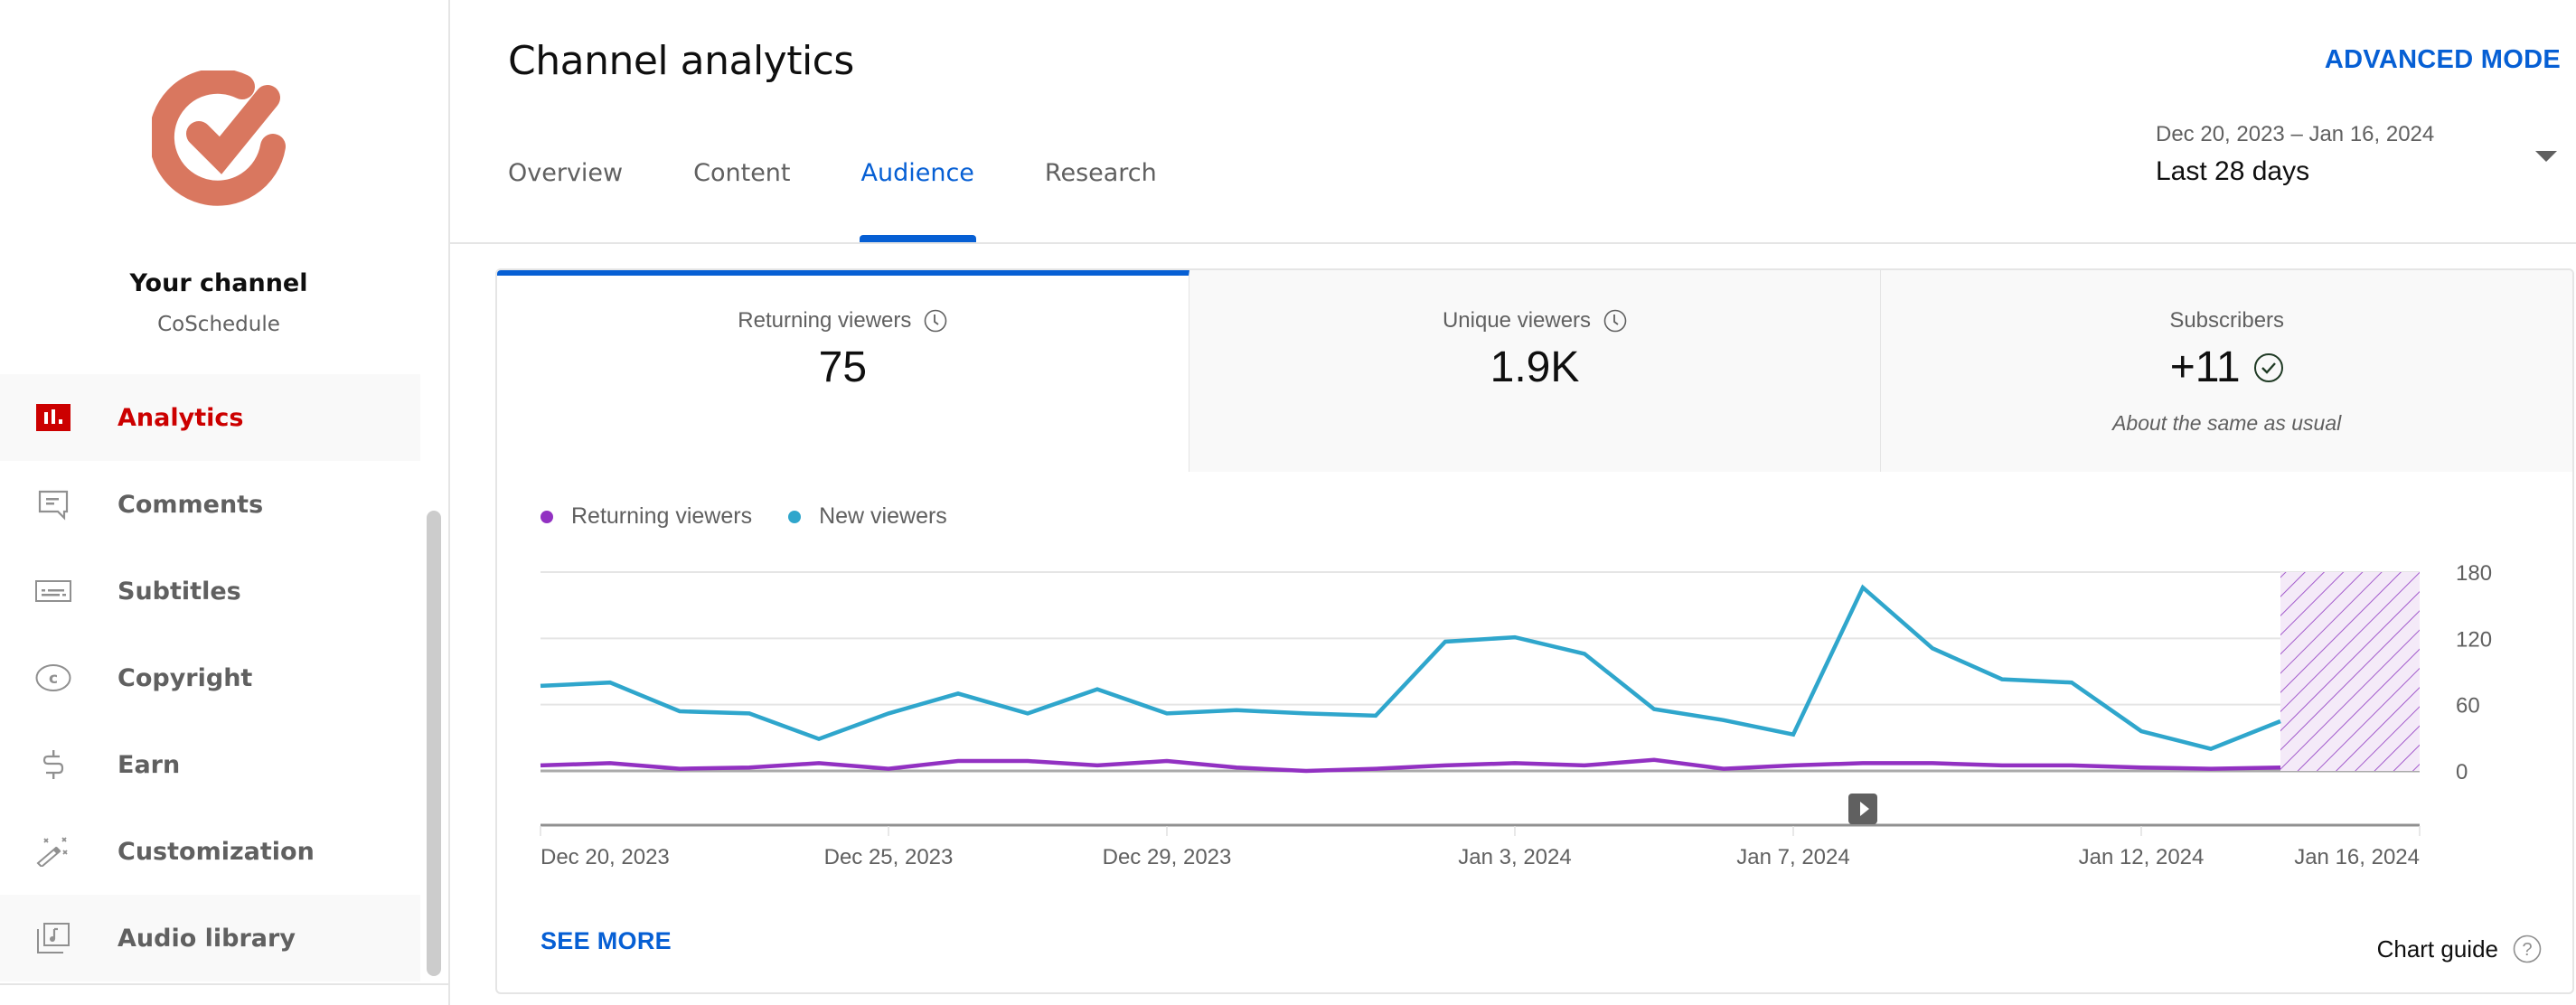 The height and width of the screenshot is (1005, 2576). Describe the element at coordinates (1411, 667) in the screenshot. I see `series-line-new-viewers` at that location.